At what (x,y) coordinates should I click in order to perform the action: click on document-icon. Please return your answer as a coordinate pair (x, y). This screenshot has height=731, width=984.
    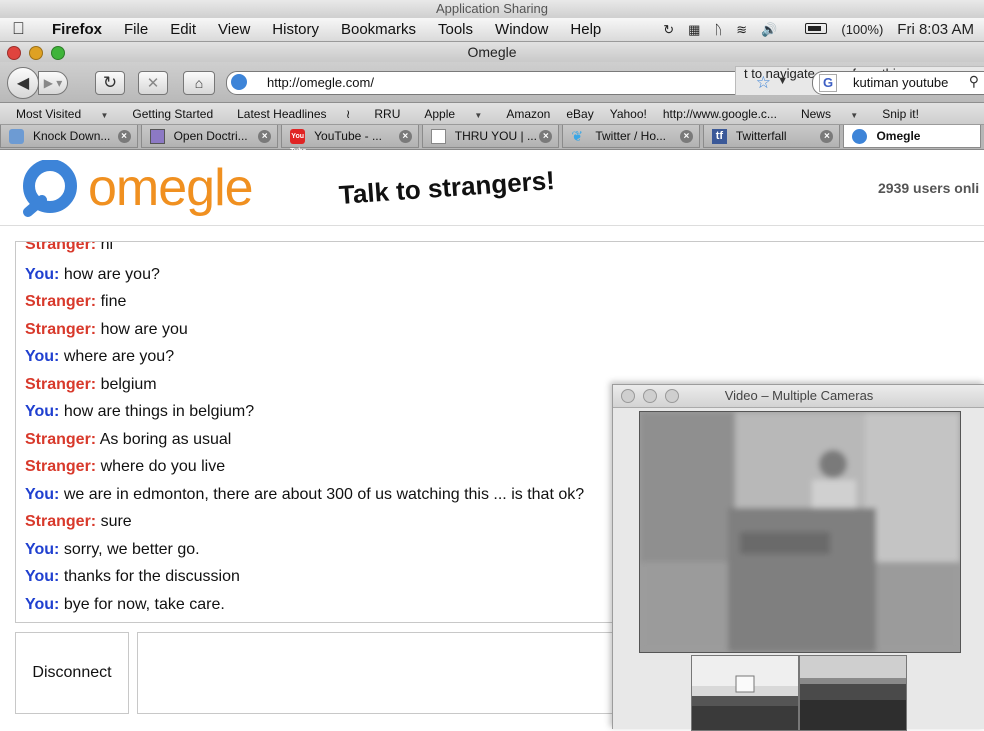
    Looking at the image, I should click on (438, 136).